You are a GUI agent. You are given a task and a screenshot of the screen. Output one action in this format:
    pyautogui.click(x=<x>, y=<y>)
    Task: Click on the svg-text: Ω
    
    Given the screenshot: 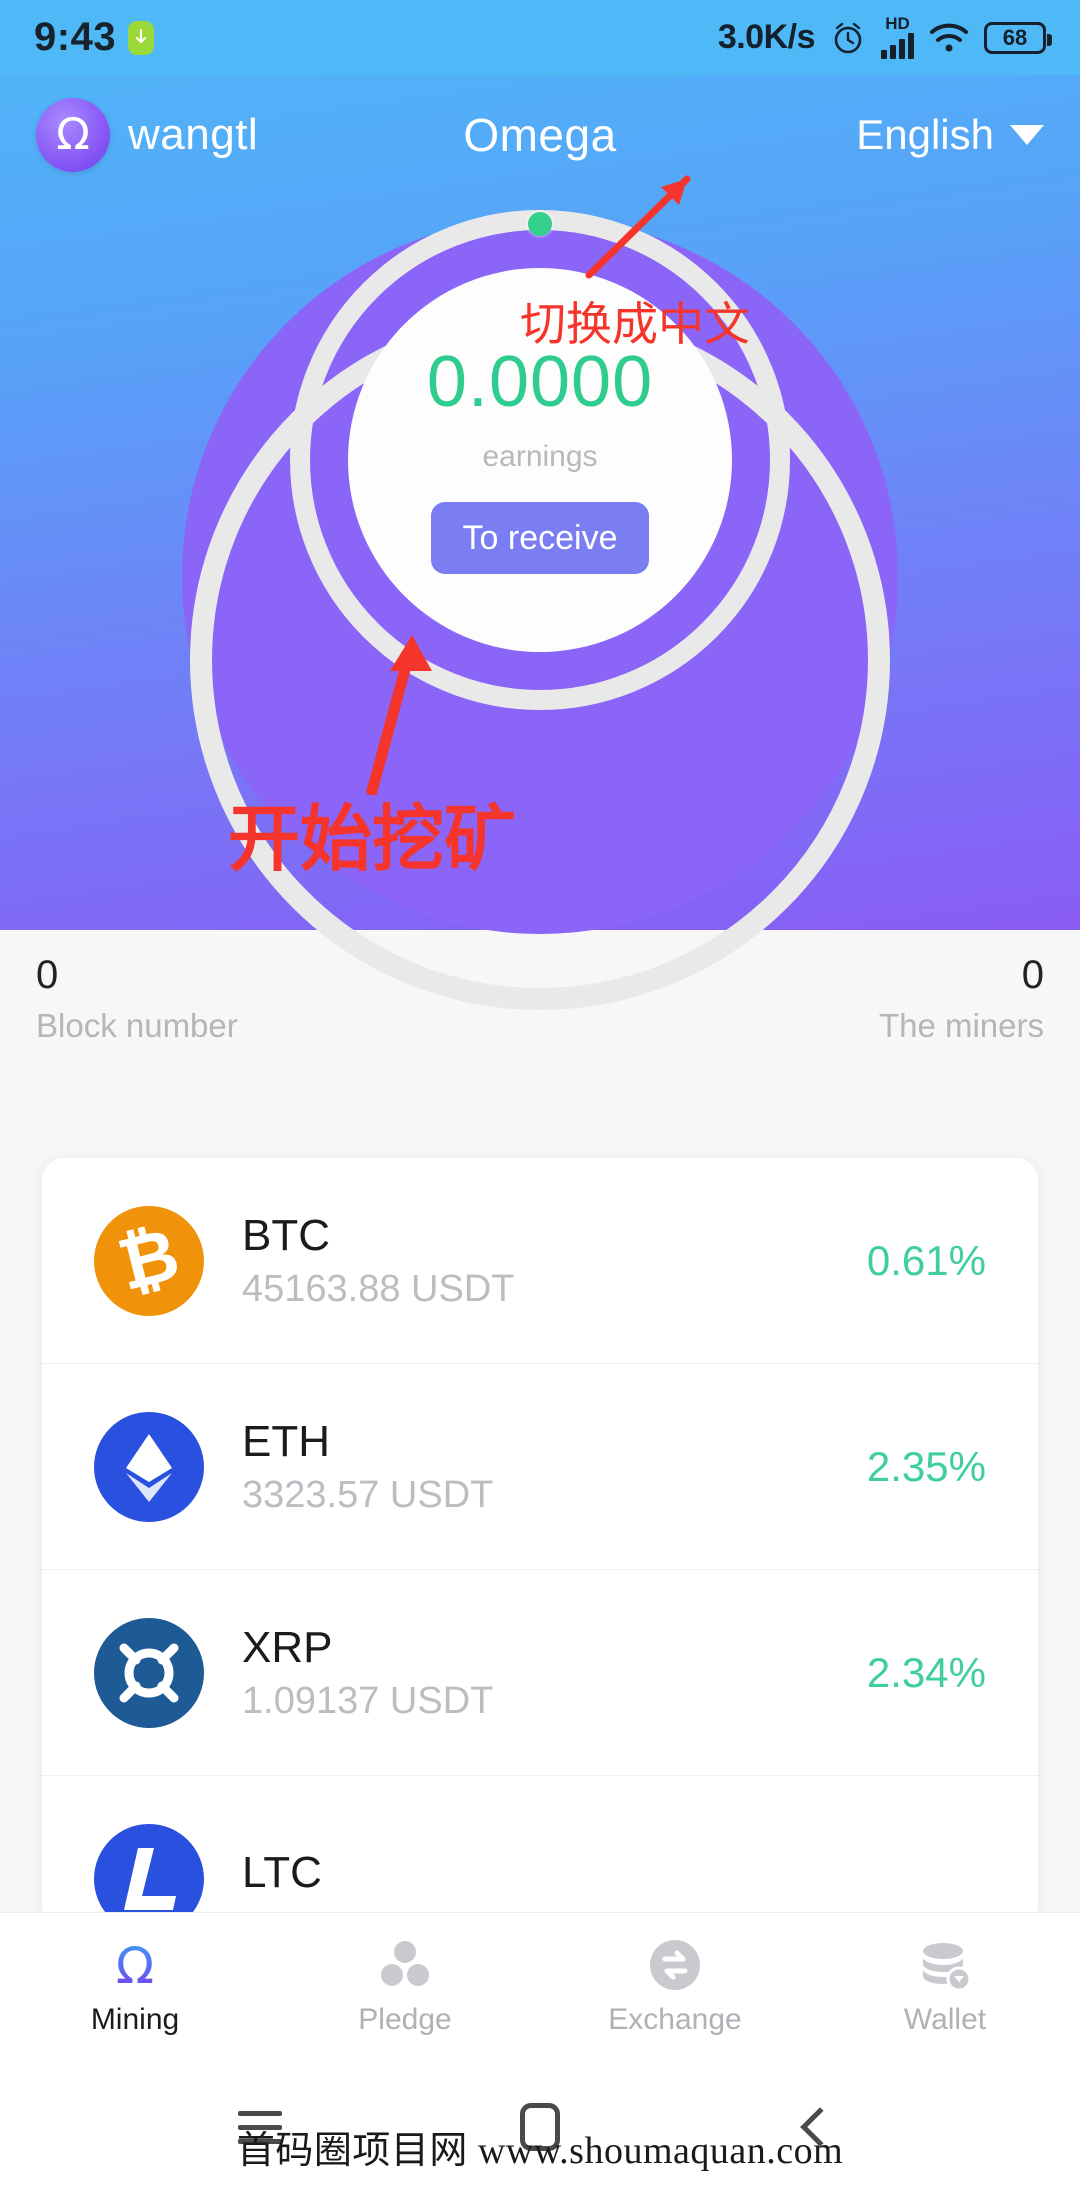 What is the action you would take?
    pyautogui.click(x=135, y=1965)
    